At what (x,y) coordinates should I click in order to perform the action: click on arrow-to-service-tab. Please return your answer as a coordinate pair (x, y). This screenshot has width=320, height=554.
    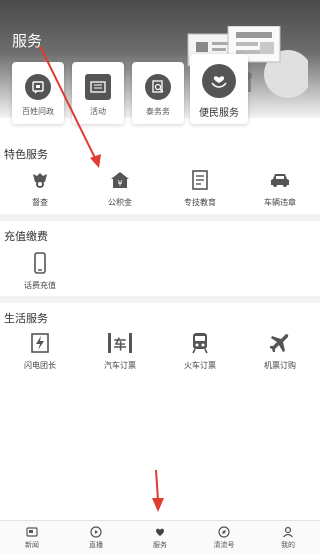
    Looking at the image, I should click on (157, 485).